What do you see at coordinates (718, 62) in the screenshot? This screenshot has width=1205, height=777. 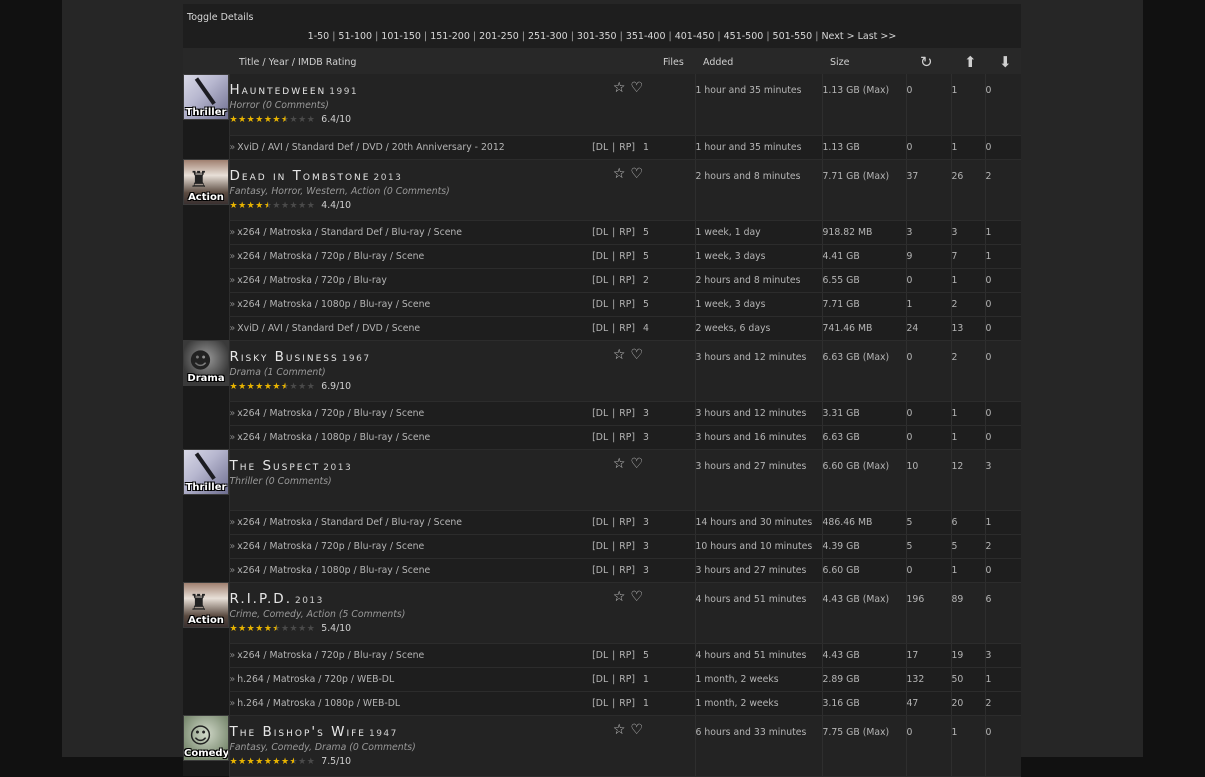 I see `column-added-header: Added` at bounding box center [718, 62].